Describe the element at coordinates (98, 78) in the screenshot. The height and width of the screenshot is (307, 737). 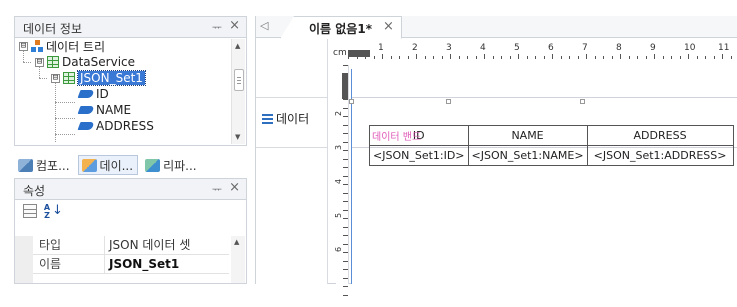
I see `tree-item-json-set: ⊟ JSON_Set1` at that location.